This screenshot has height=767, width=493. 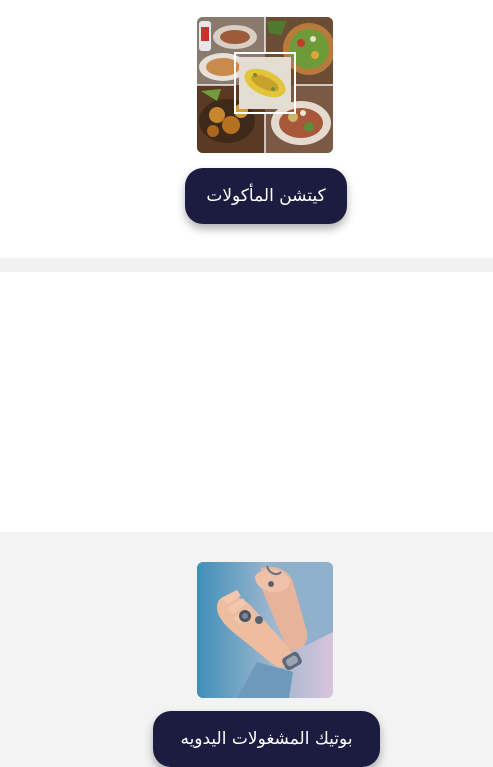 I want to click on food-collage-image, so click(x=265, y=85).